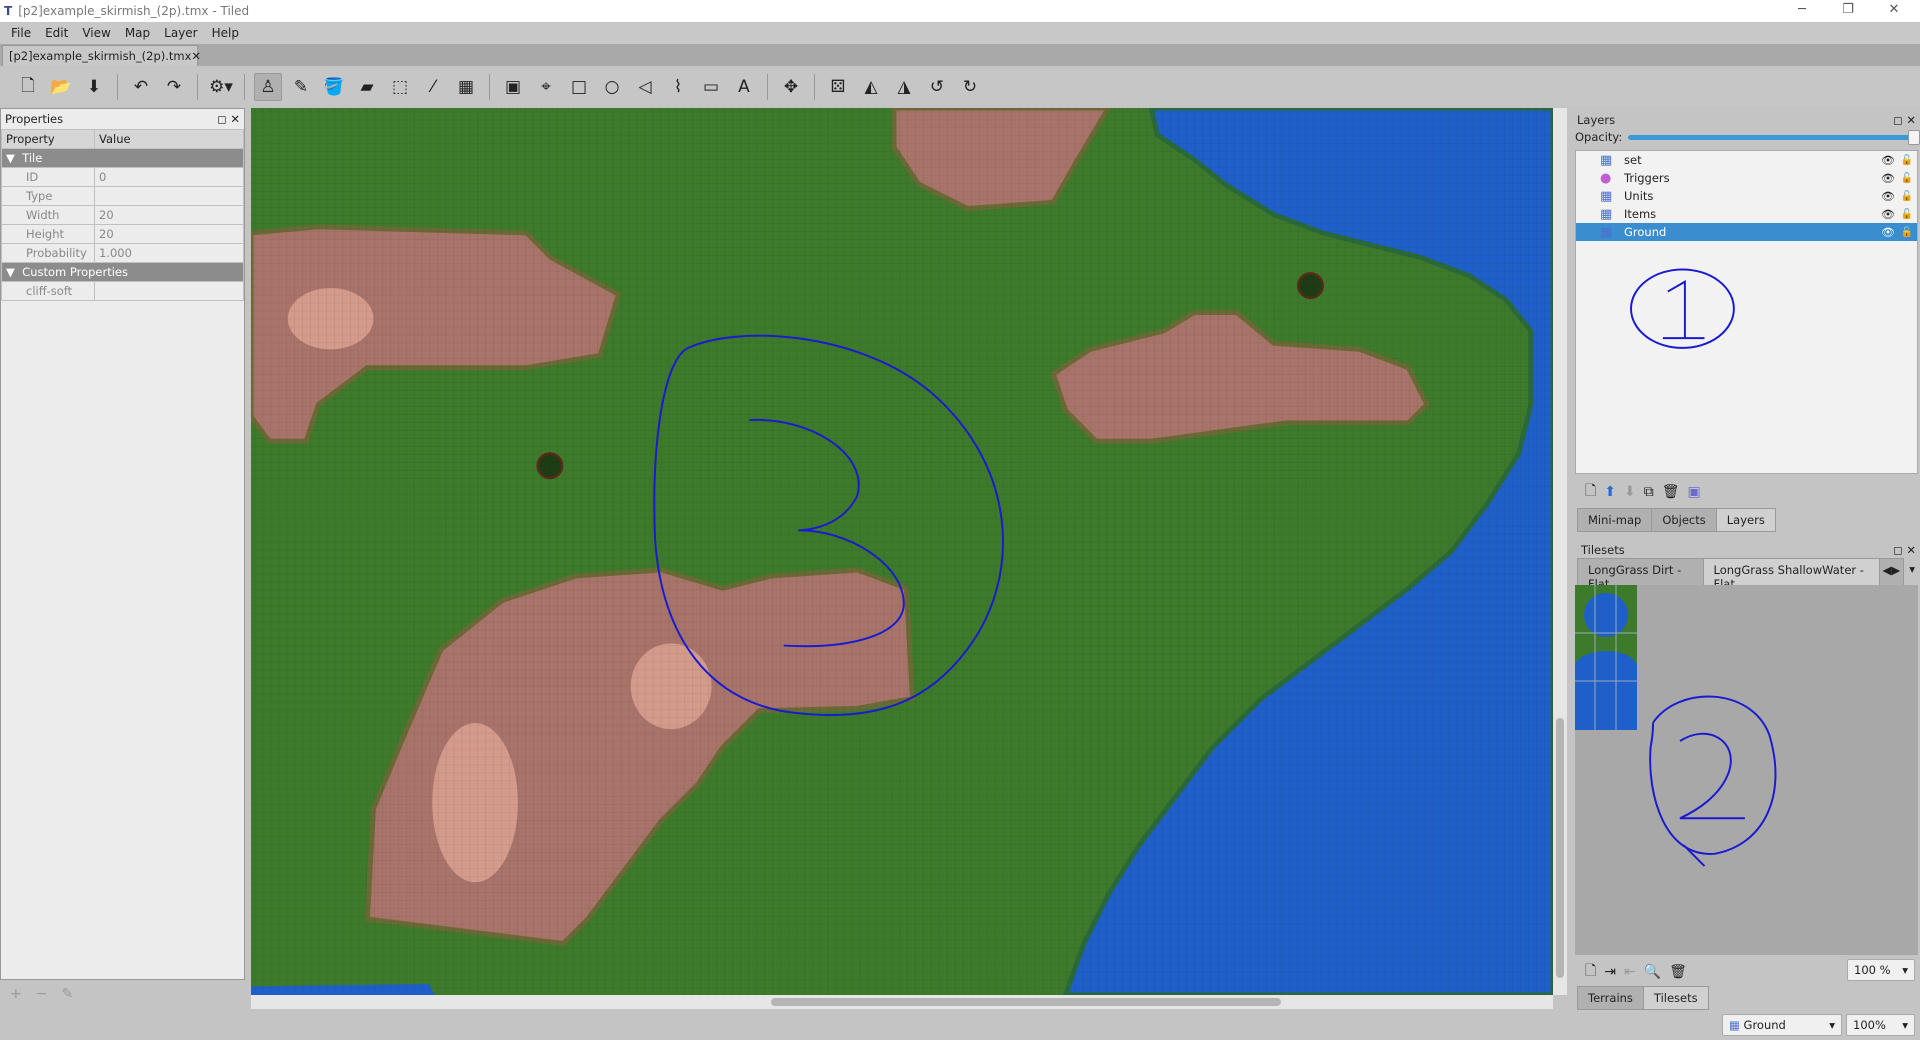 The width and height of the screenshot is (1920, 1040). What do you see at coordinates (1678, 972) in the screenshot?
I see `remove-tileset-icon: 🗑` at bounding box center [1678, 972].